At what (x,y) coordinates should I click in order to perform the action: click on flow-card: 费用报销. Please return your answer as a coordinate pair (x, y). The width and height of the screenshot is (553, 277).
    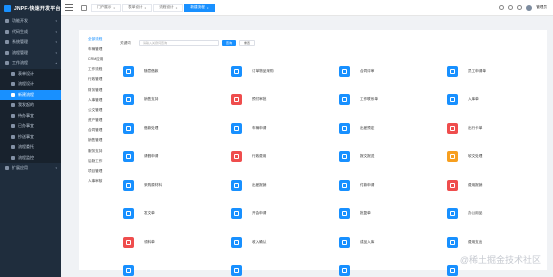
    Looking at the image, I should click on (493, 185).